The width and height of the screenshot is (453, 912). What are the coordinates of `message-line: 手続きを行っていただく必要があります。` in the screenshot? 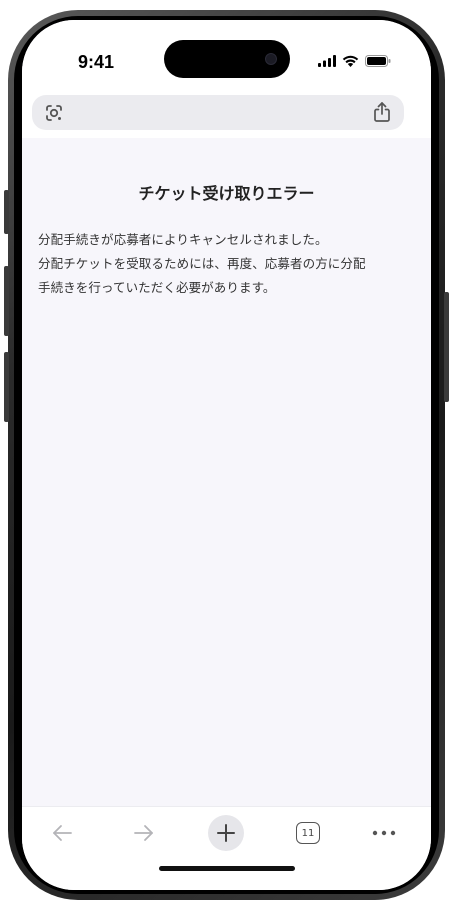 It's located at (157, 287).